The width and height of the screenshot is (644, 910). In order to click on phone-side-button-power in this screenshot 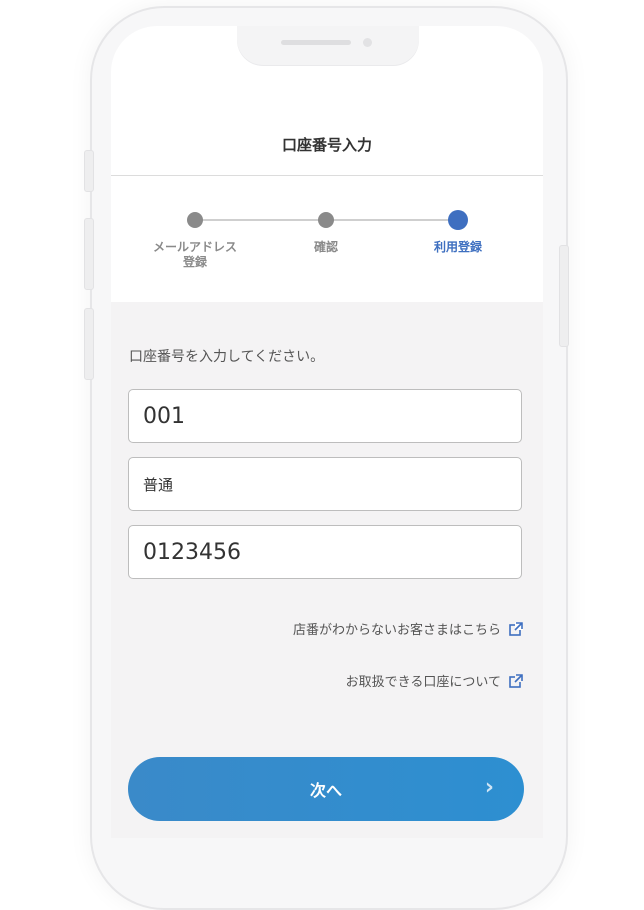, I will do `click(564, 296)`.